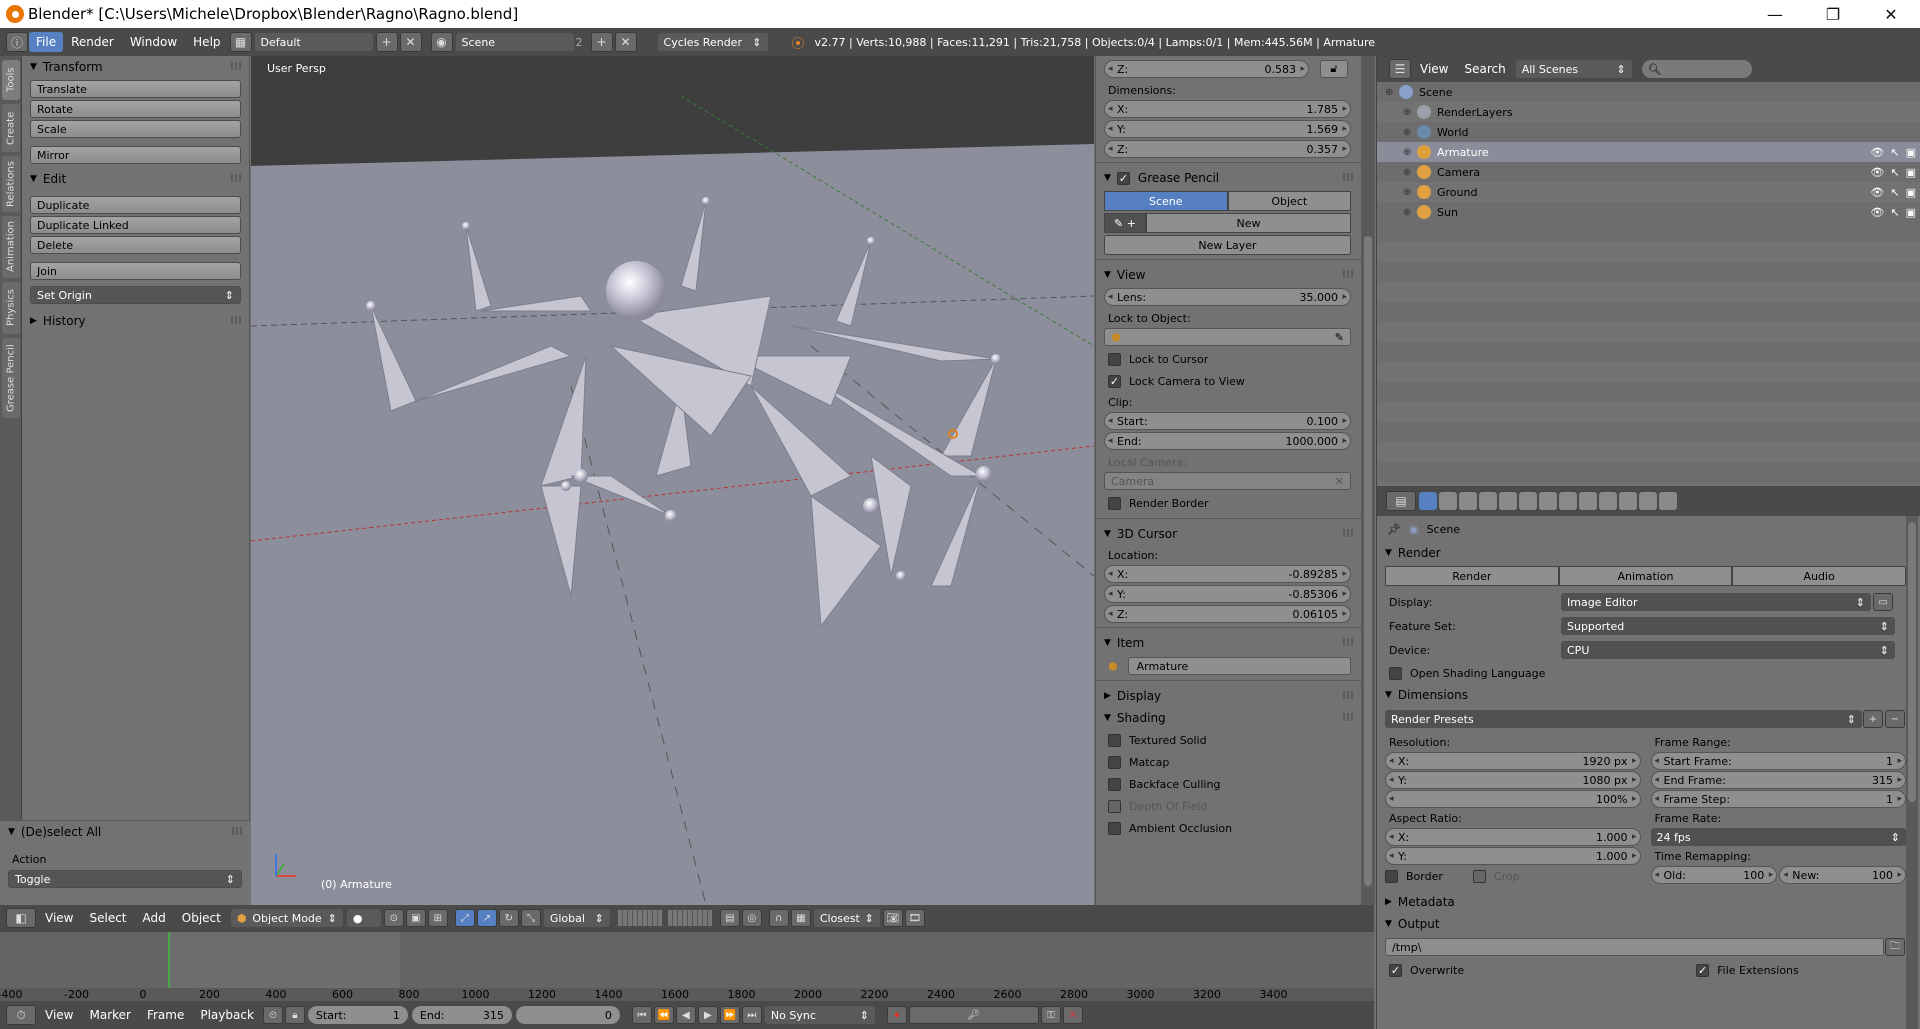 The height and width of the screenshot is (1029, 1920). What do you see at coordinates (1394, 529) in the screenshot?
I see `pin-icon: 📌︎` at bounding box center [1394, 529].